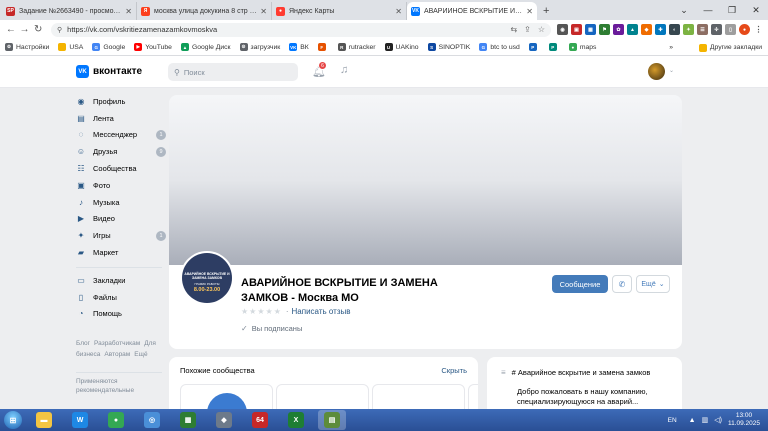 The width and height of the screenshot is (768, 431). What do you see at coordinates (27, 47) in the screenshot?
I see `bookmark-item: ⚙ Настройки` at bounding box center [27, 47].